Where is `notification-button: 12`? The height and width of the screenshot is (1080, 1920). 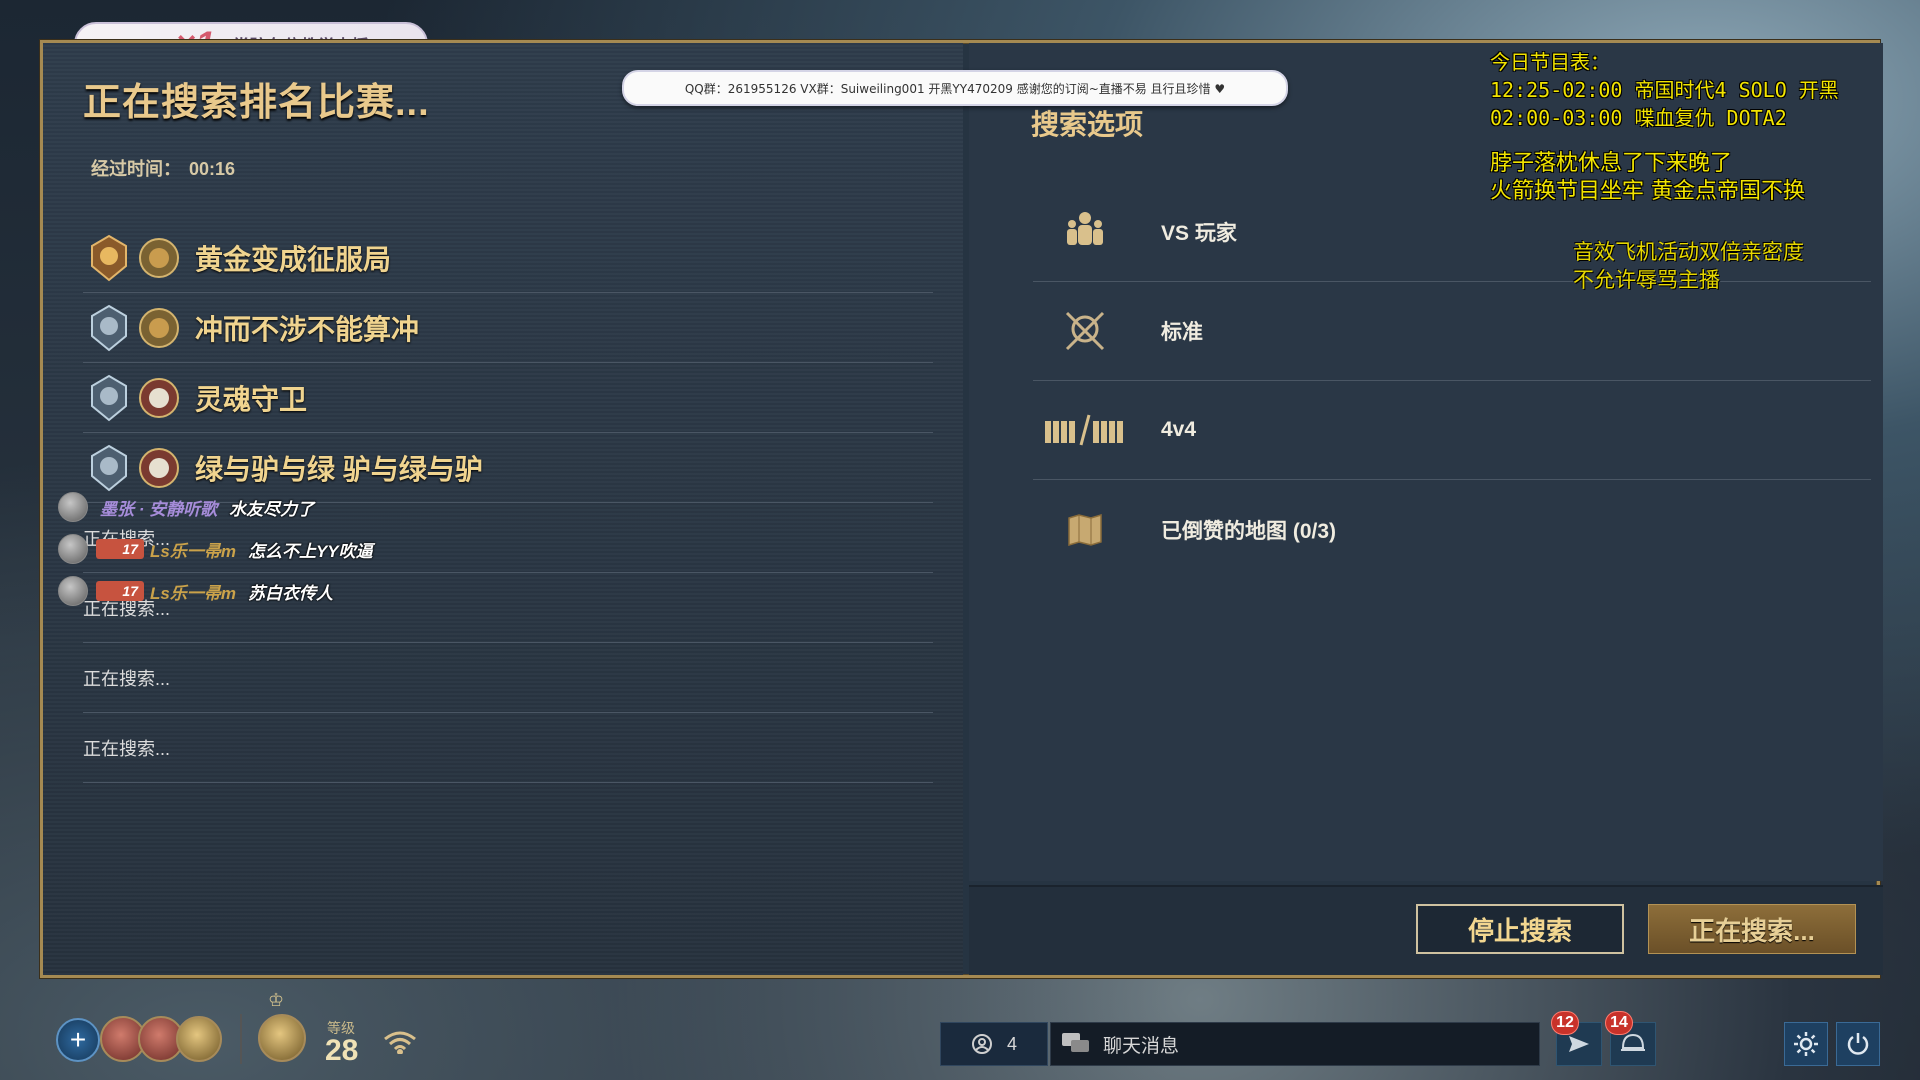
notification-button: 12 is located at coordinates (1576, 1038).